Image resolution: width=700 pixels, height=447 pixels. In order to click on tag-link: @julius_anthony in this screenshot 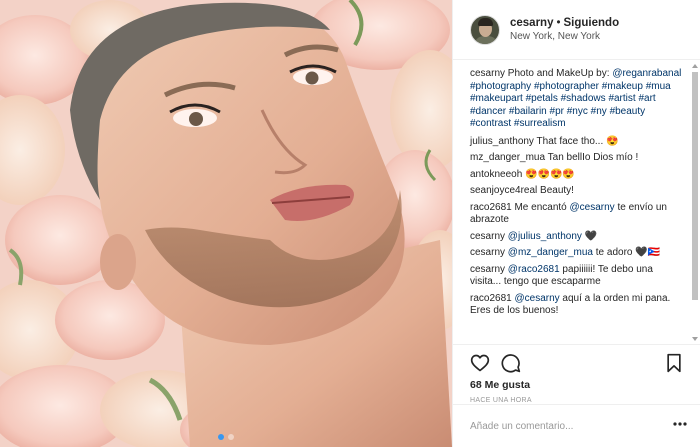, I will do `click(545, 236)`.